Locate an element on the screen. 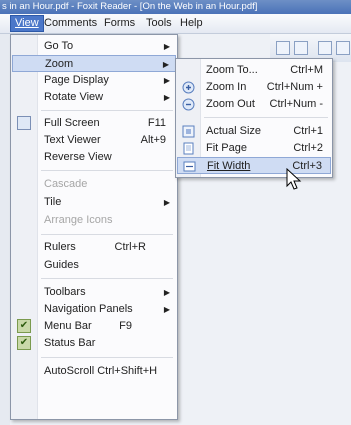 This screenshot has height=425, width=351. menu-item-label: Fit Width is located at coordinates (229, 166).